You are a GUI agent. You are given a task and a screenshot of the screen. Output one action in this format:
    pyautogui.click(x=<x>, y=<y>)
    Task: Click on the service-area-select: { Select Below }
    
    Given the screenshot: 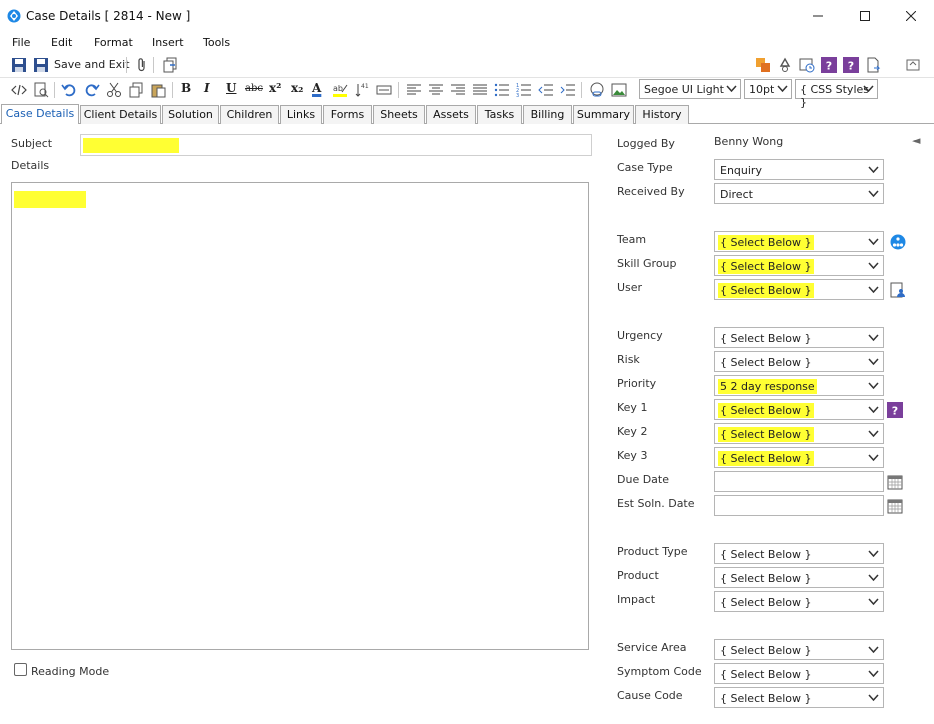 What is the action you would take?
    pyautogui.click(x=799, y=649)
    